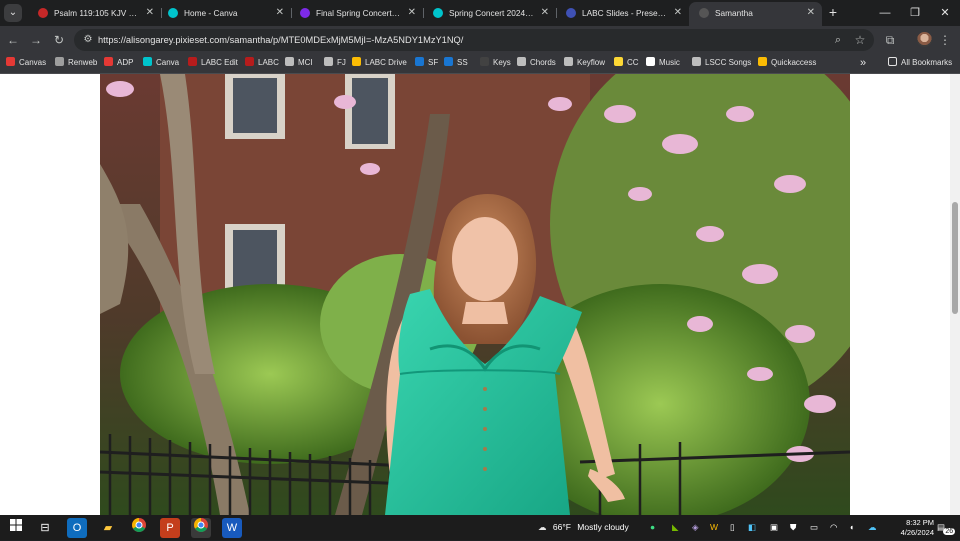 Image resolution: width=960 pixels, height=541 pixels. What do you see at coordinates (211, 13) in the screenshot?
I see `tab-title: Home - Canva` at bounding box center [211, 13].